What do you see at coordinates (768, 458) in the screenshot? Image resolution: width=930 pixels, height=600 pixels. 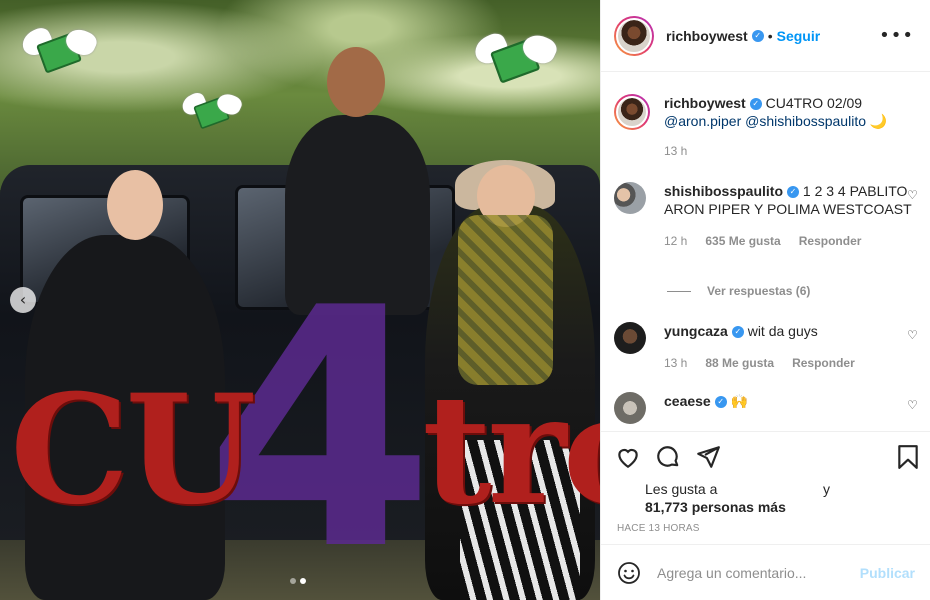 I see `action-icons` at bounding box center [768, 458].